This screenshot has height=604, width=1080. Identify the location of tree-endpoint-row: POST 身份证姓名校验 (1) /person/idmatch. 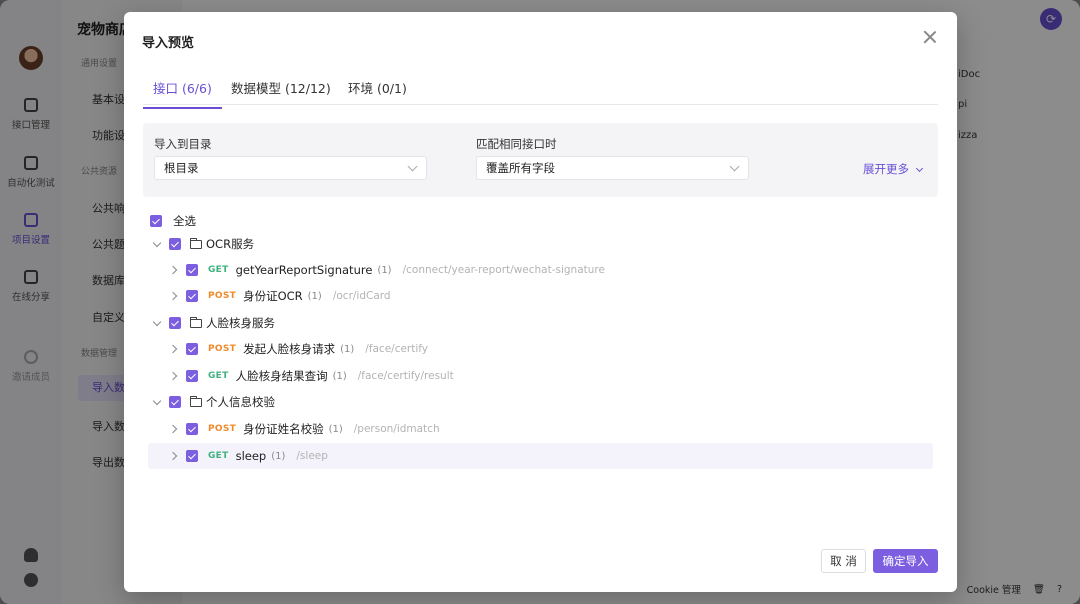
(562, 429).